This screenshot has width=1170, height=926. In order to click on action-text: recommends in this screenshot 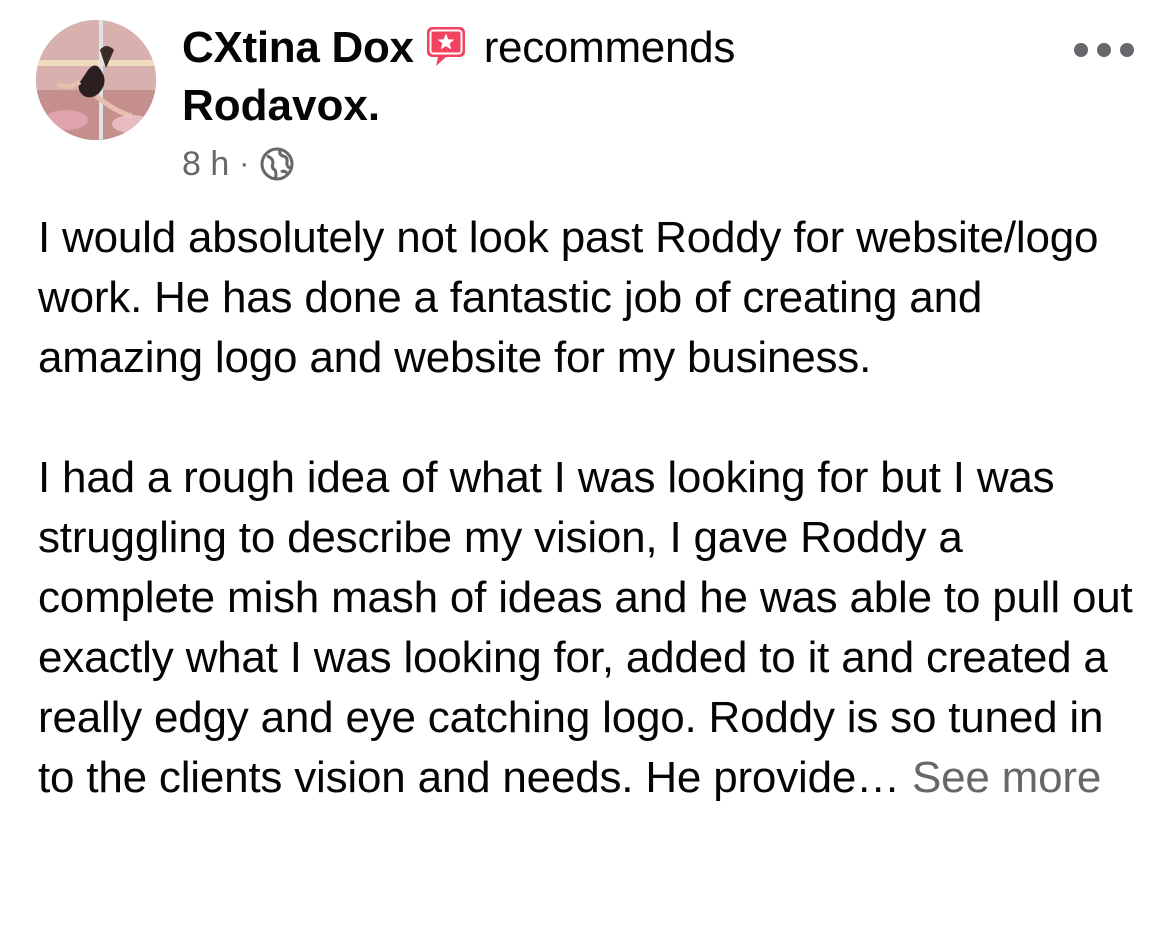, I will do `click(609, 47)`.